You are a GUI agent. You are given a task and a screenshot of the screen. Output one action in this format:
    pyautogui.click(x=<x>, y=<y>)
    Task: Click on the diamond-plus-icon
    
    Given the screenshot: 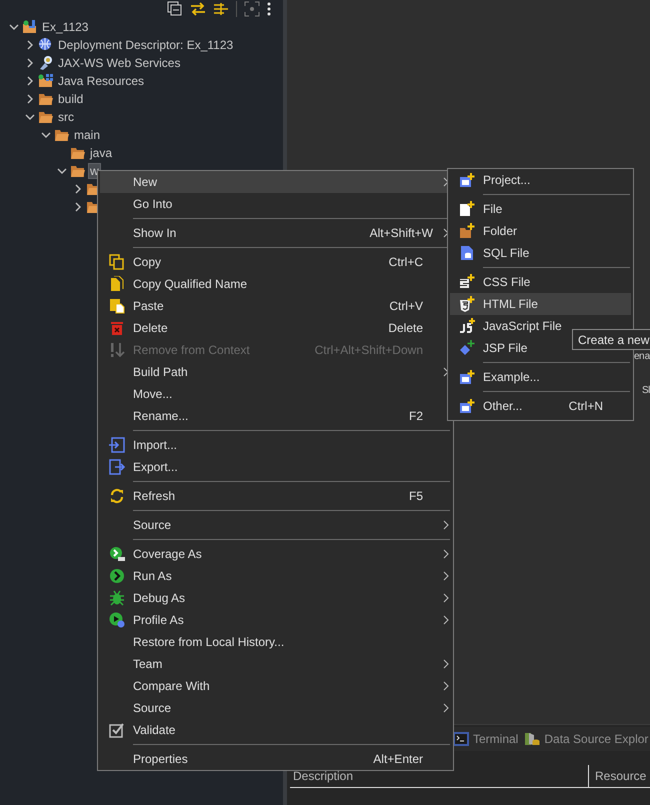 What is the action you would take?
    pyautogui.click(x=466, y=348)
    